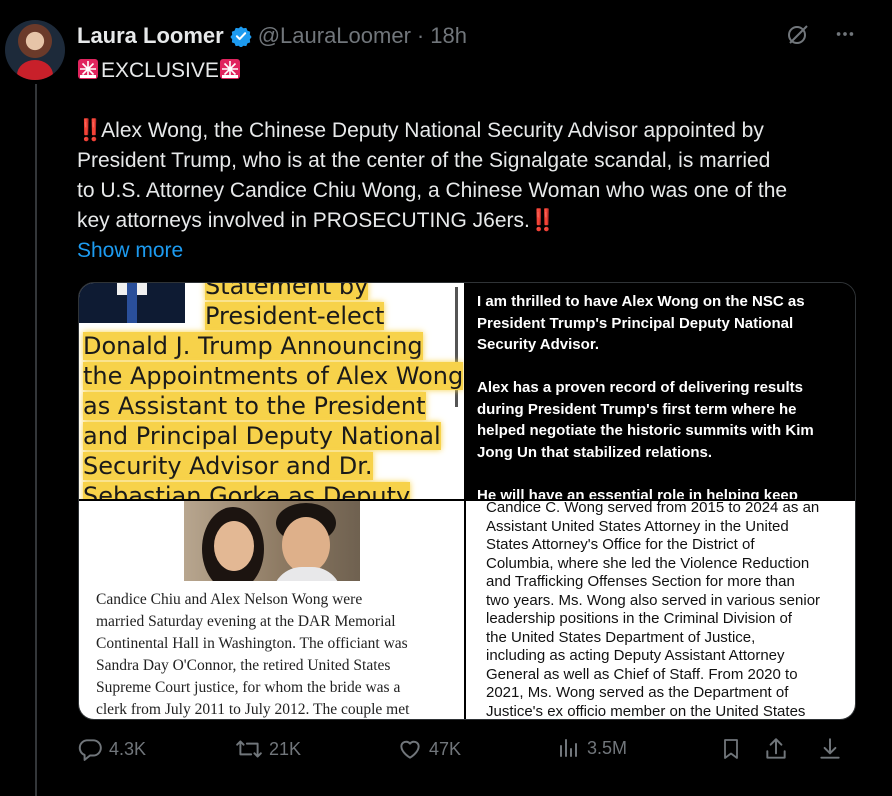 This screenshot has width=892, height=796. I want to click on statement-line: Security Advisor and Dr., so click(273, 466).